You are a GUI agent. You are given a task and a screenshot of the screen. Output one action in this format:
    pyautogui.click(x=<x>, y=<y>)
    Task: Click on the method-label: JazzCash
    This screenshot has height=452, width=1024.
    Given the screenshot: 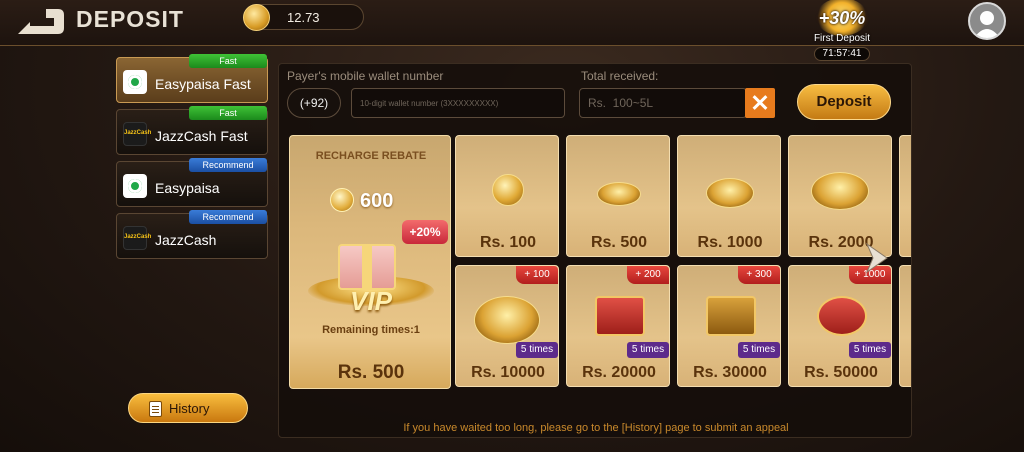 What is the action you would take?
    pyautogui.click(x=186, y=240)
    